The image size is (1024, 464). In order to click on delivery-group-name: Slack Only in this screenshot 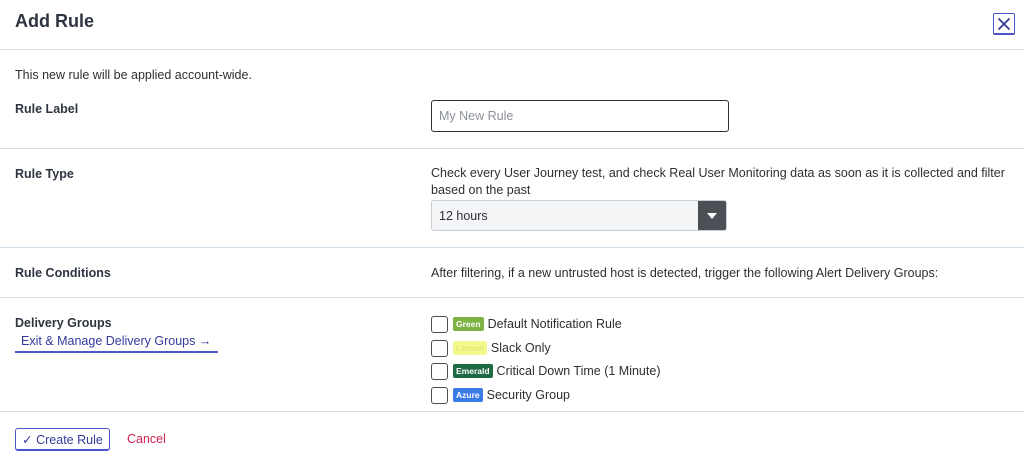, I will do `click(520, 348)`.